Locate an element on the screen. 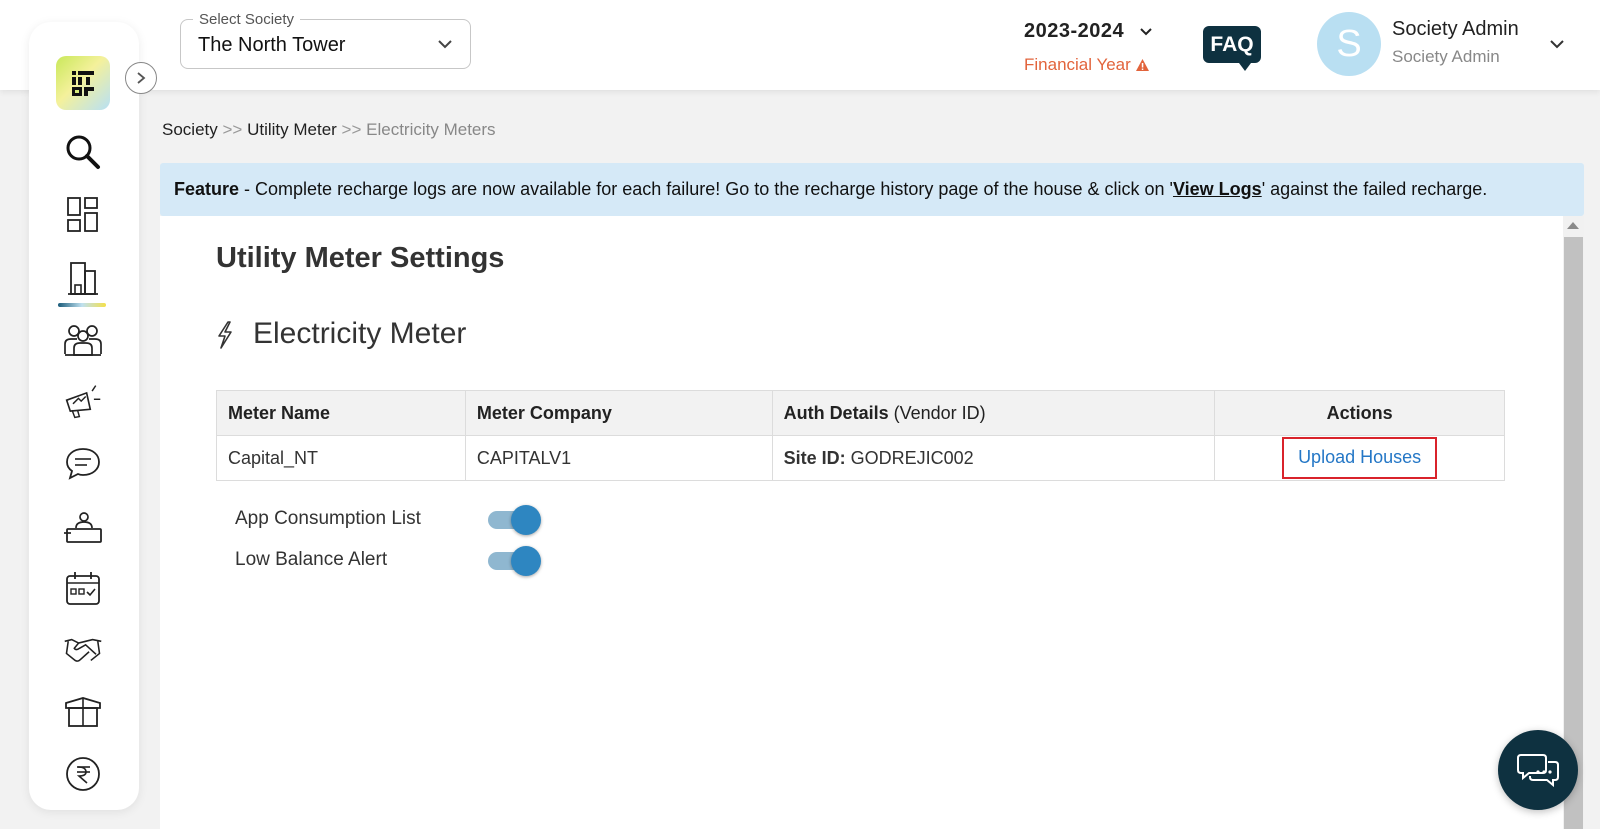  column-header-actions: Actions is located at coordinates (1359, 413).